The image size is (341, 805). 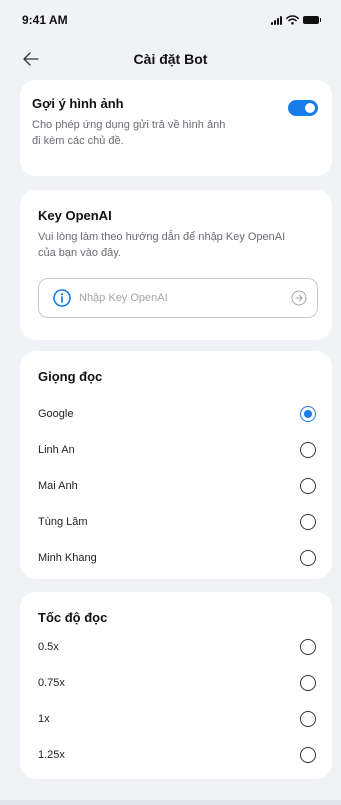 I want to click on speed-option-label: 1x, so click(x=44, y=719).